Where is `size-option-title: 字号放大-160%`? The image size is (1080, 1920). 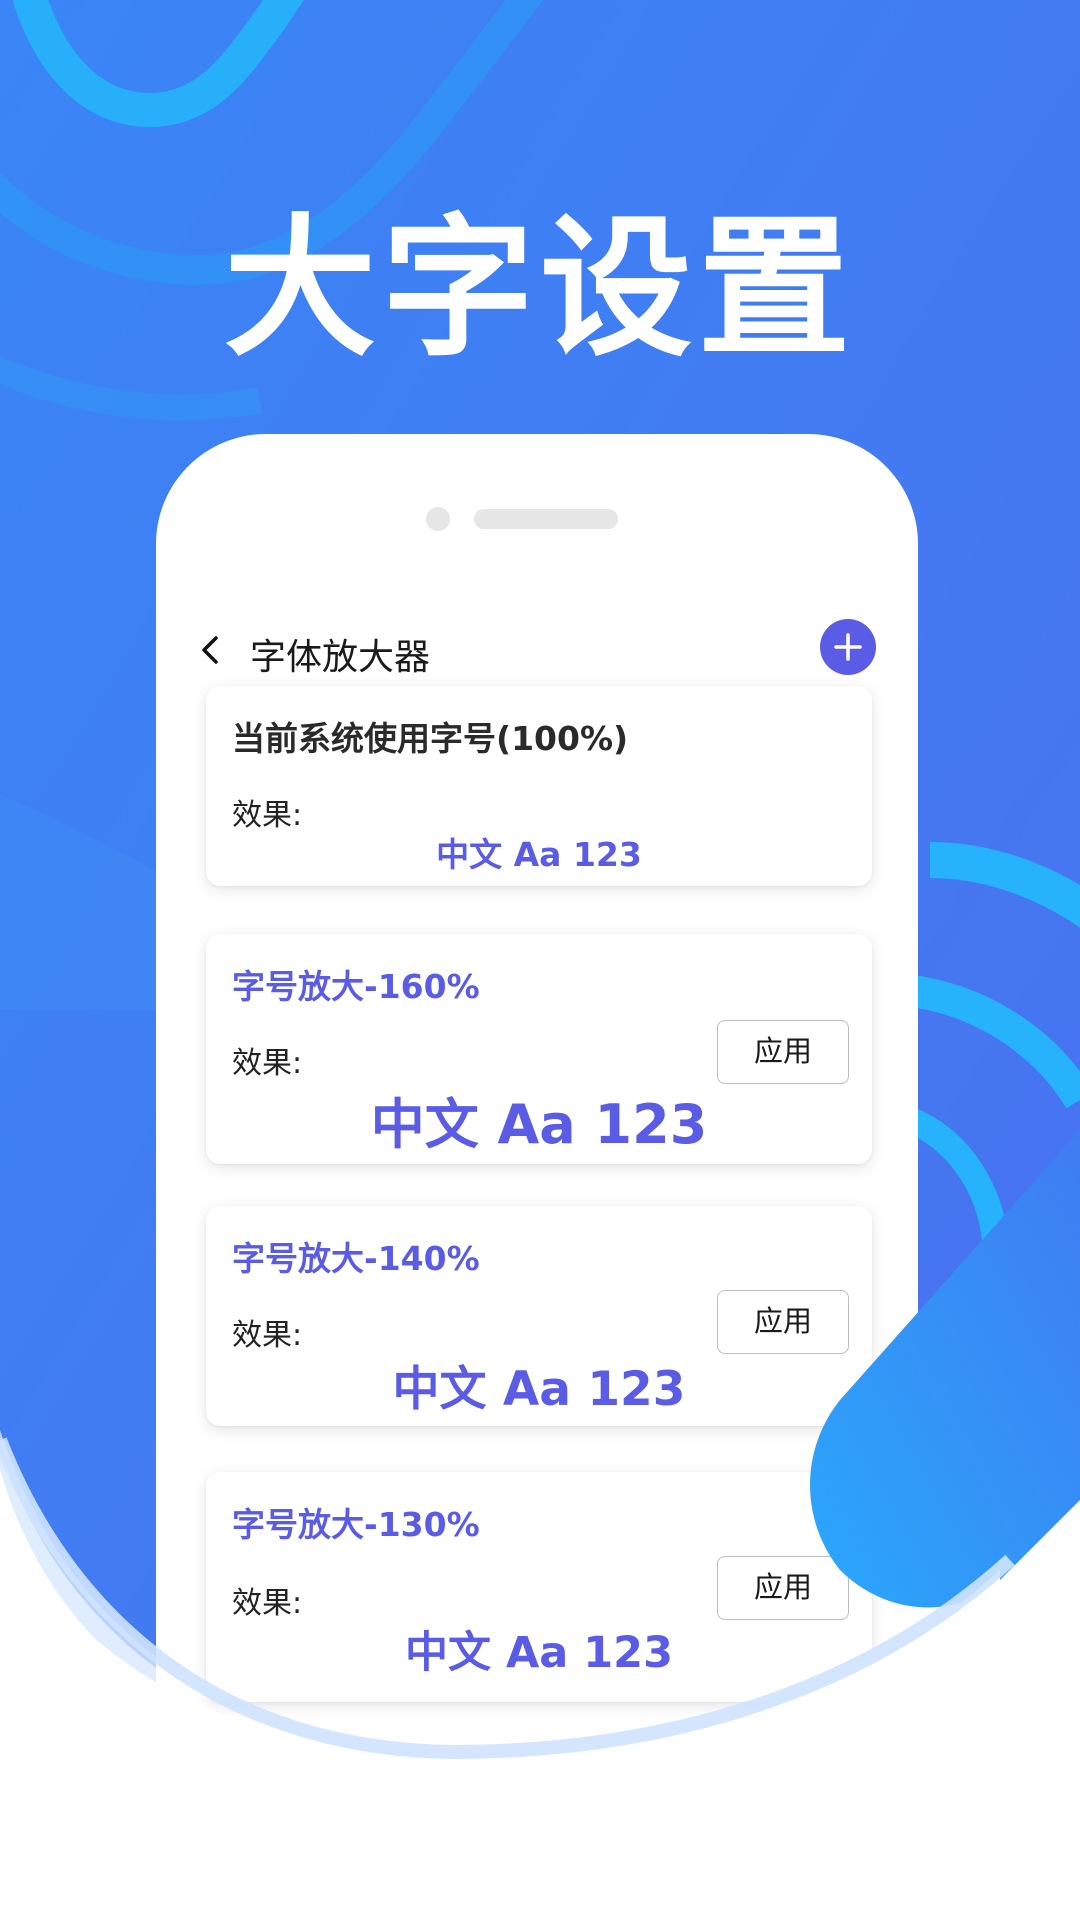
size-option-title: 字号放大-160% is located at coordinates (356, 986).